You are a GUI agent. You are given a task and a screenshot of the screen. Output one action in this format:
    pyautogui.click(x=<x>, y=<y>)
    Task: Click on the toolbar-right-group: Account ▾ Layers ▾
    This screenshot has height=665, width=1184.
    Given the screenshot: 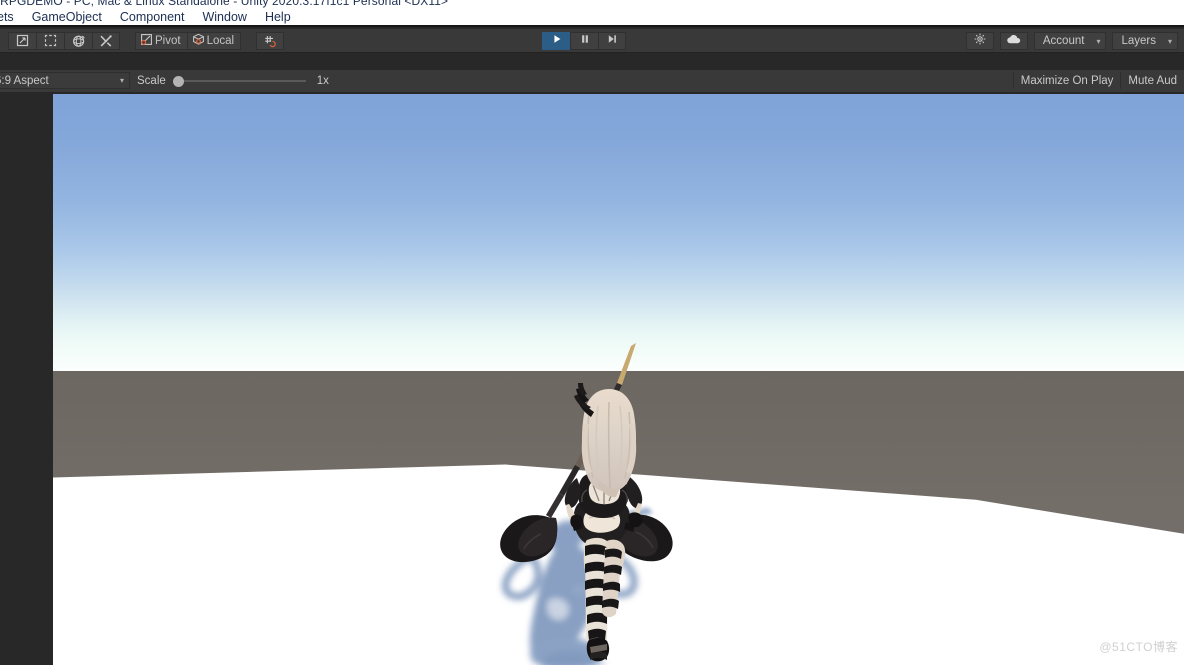 What is the action you would take?
    pyautogui.click(x=1071, y=41)
    